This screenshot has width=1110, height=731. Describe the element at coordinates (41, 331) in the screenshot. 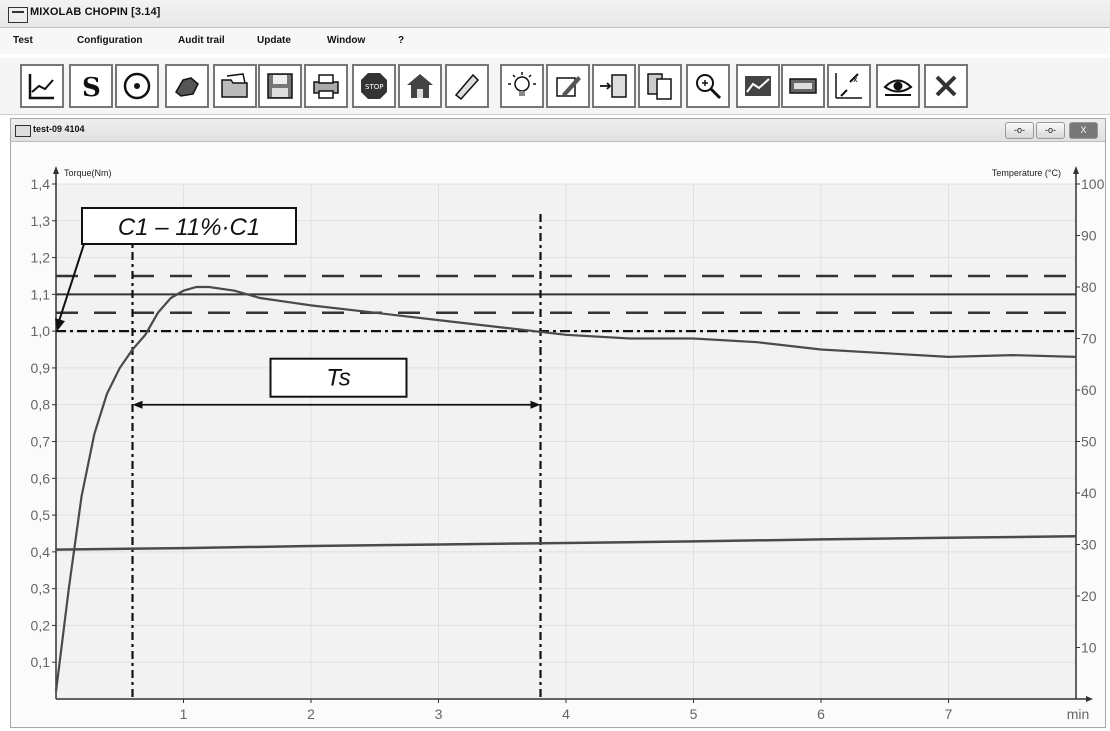

I see `y-tick-label-left: 1,0` at that location.